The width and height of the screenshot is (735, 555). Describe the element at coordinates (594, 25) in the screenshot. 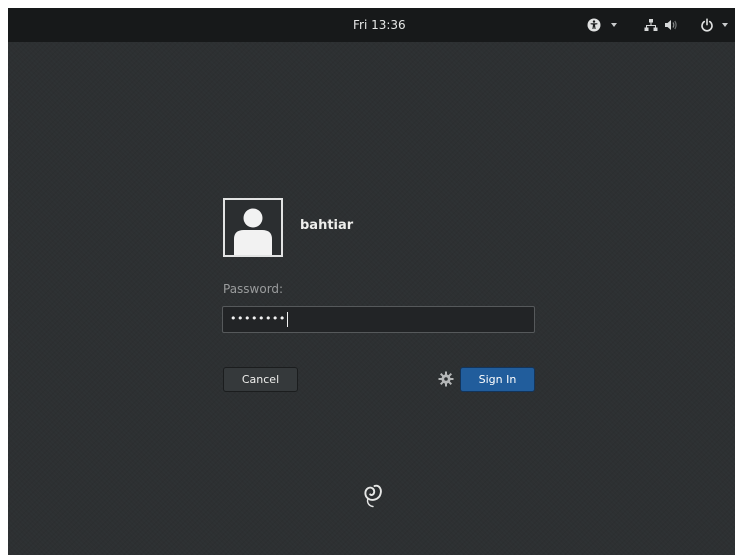

I see `accessibility-icon` at that location.